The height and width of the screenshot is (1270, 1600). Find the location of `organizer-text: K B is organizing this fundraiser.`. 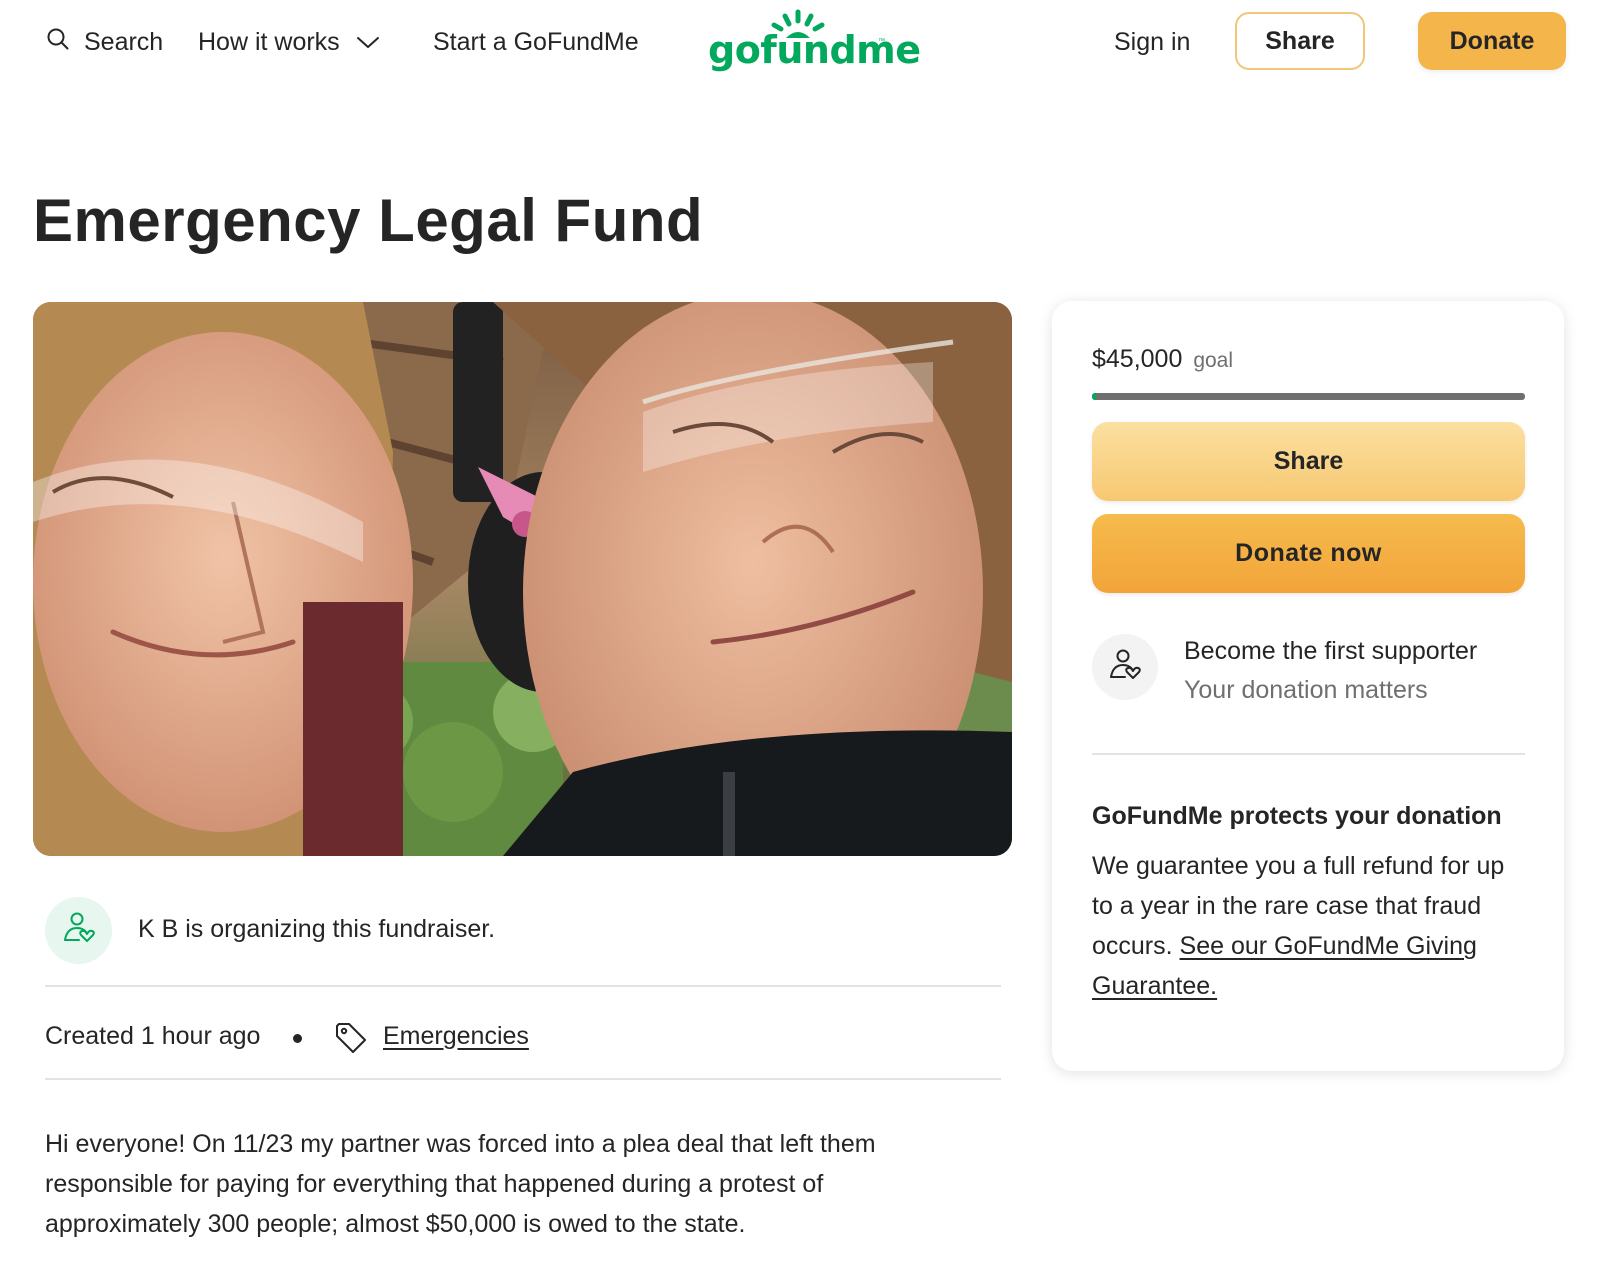

organizer-text: K B is organizing this fundraiser. is located at coordinates (317, 929).